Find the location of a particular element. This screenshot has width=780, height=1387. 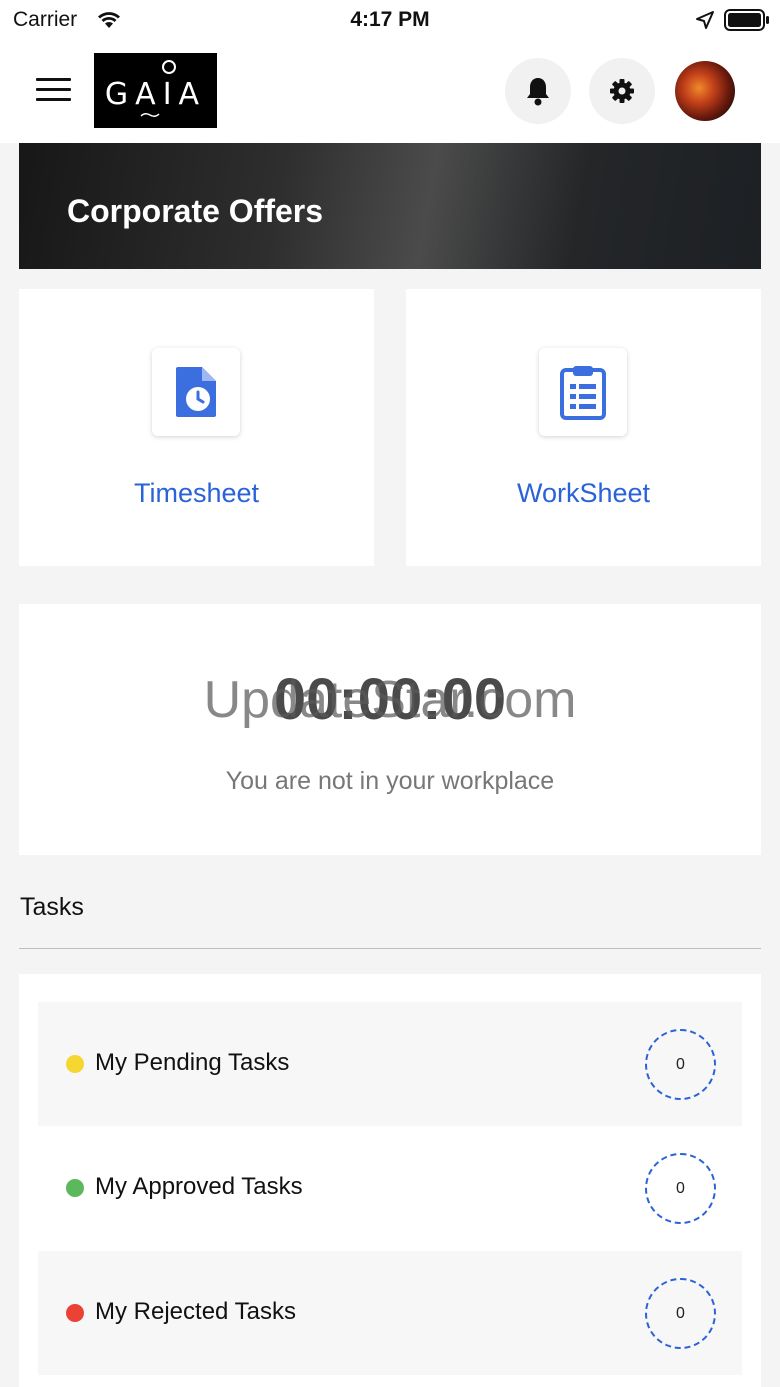

task-label: My Approved Tasks is located at coordinates (199, 1186).